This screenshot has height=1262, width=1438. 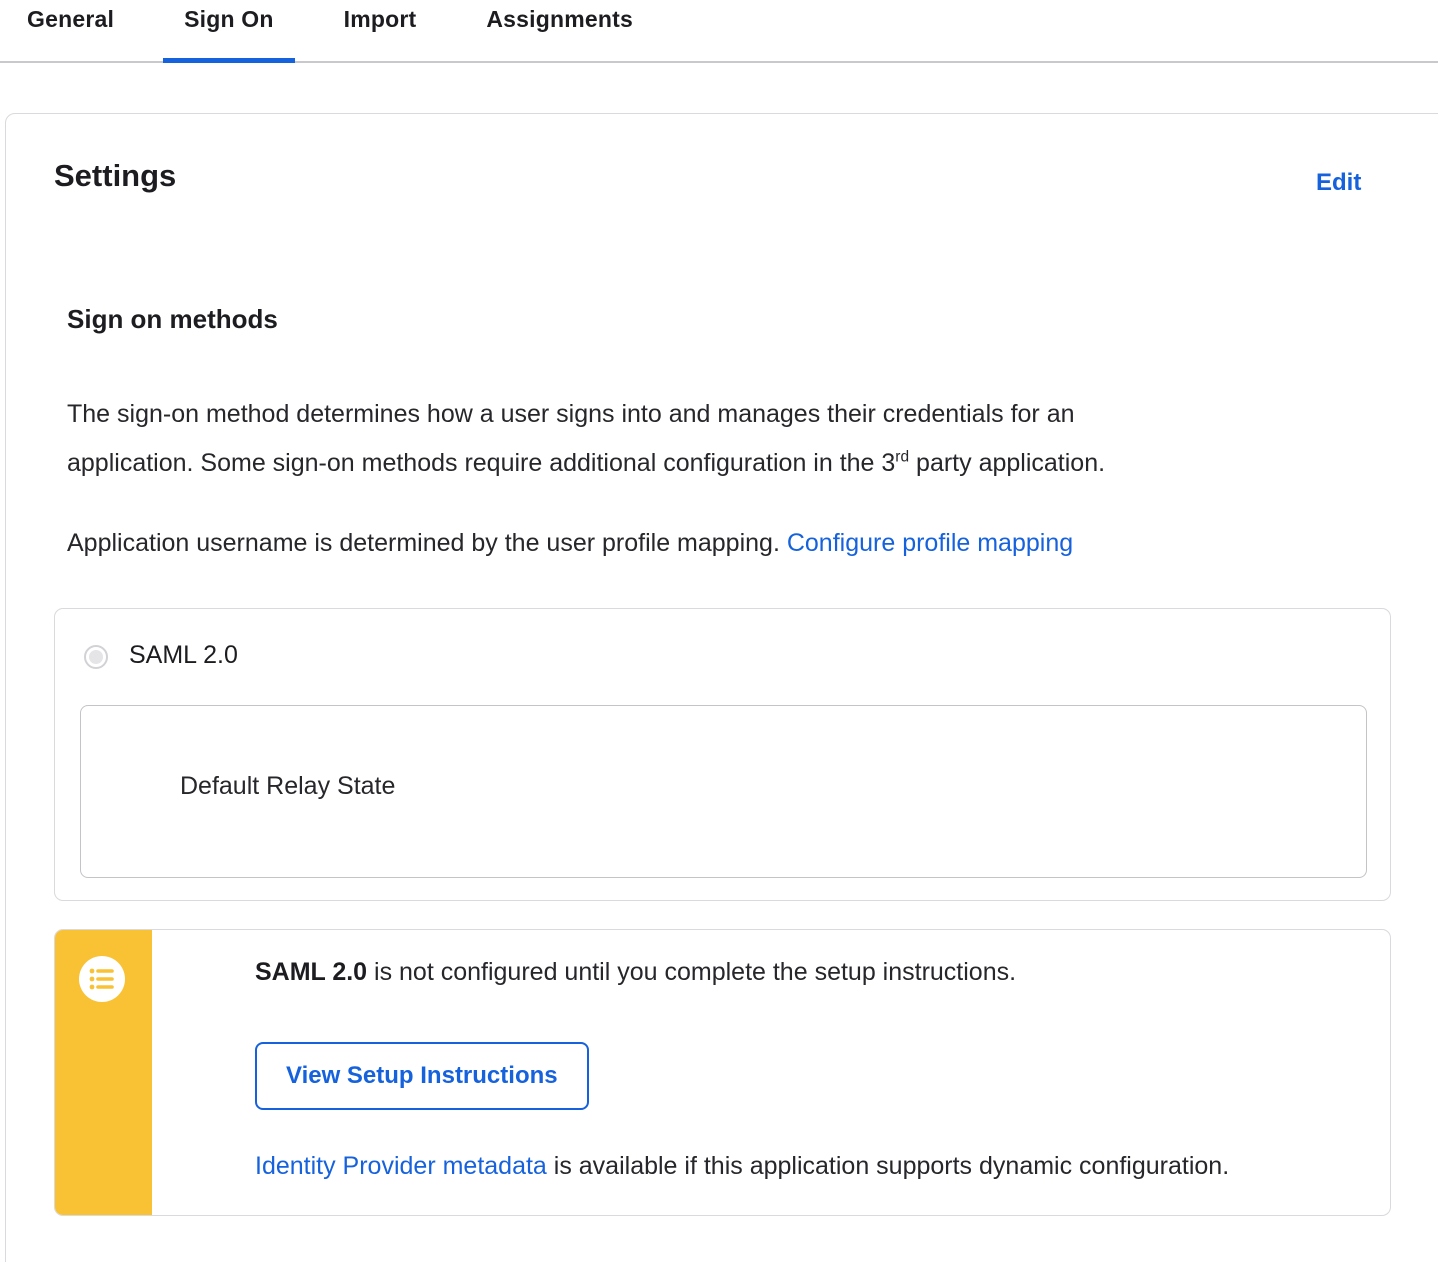 I want to click on edit-button: Edit, so click(x=1338, y=183).